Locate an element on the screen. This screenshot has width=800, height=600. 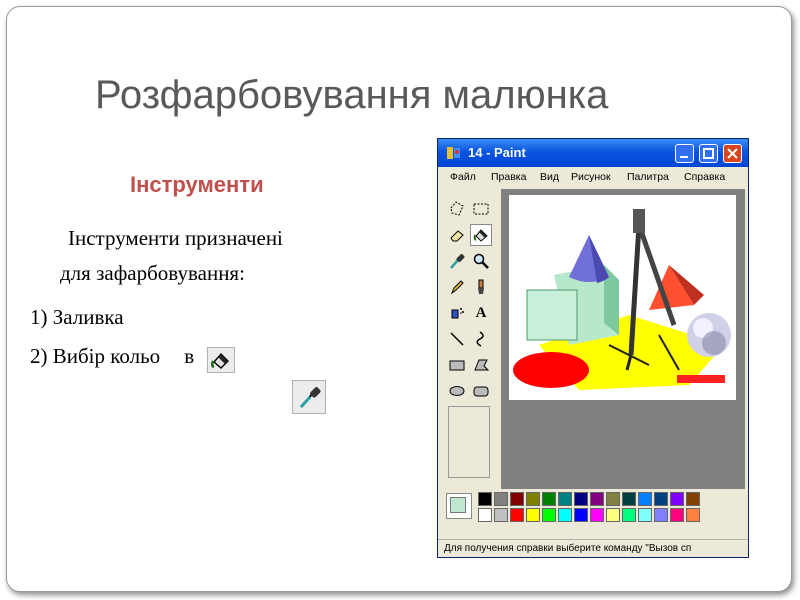
list-item-color-pick-text: 2) Вибір кольо is located at coordinates (95, 356).